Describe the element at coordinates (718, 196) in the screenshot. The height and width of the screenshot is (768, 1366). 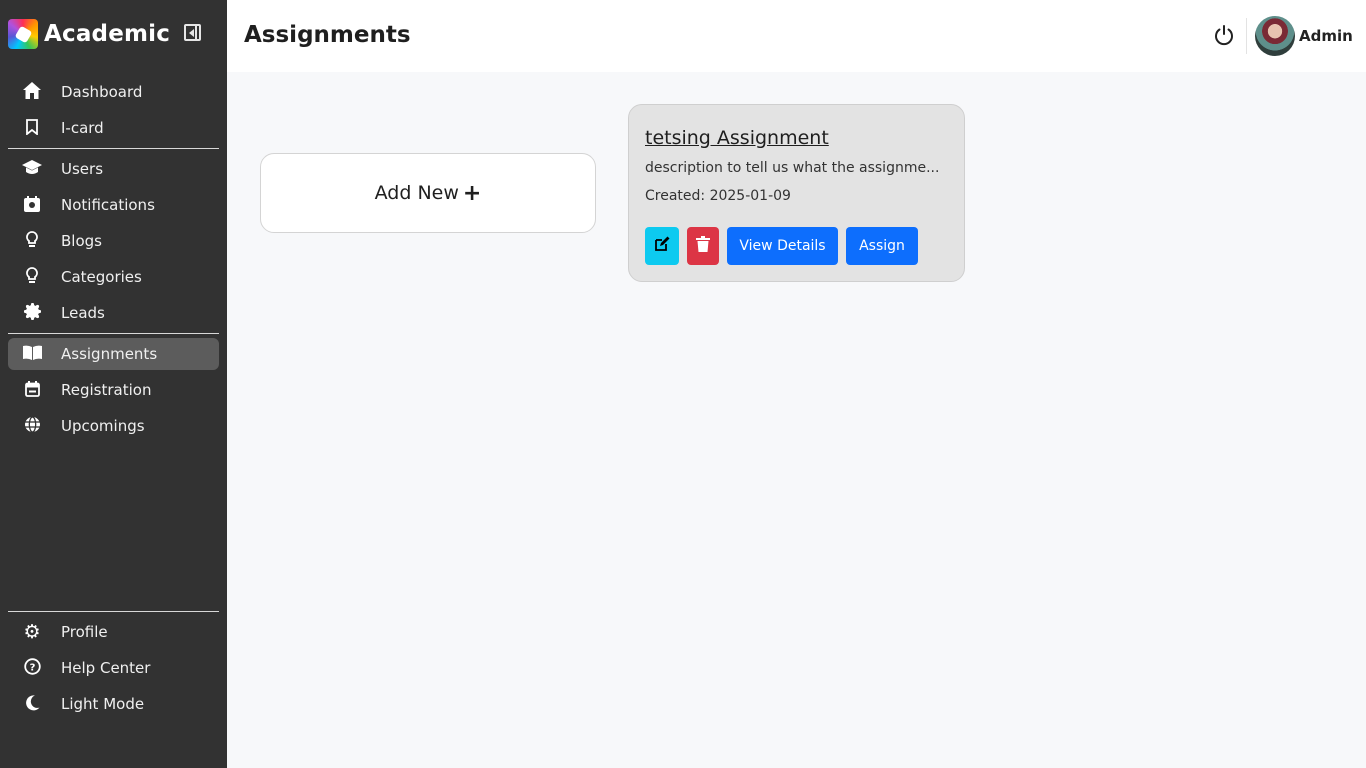
I see `assignment-created-date: Created: 2025-01-09` at that location.